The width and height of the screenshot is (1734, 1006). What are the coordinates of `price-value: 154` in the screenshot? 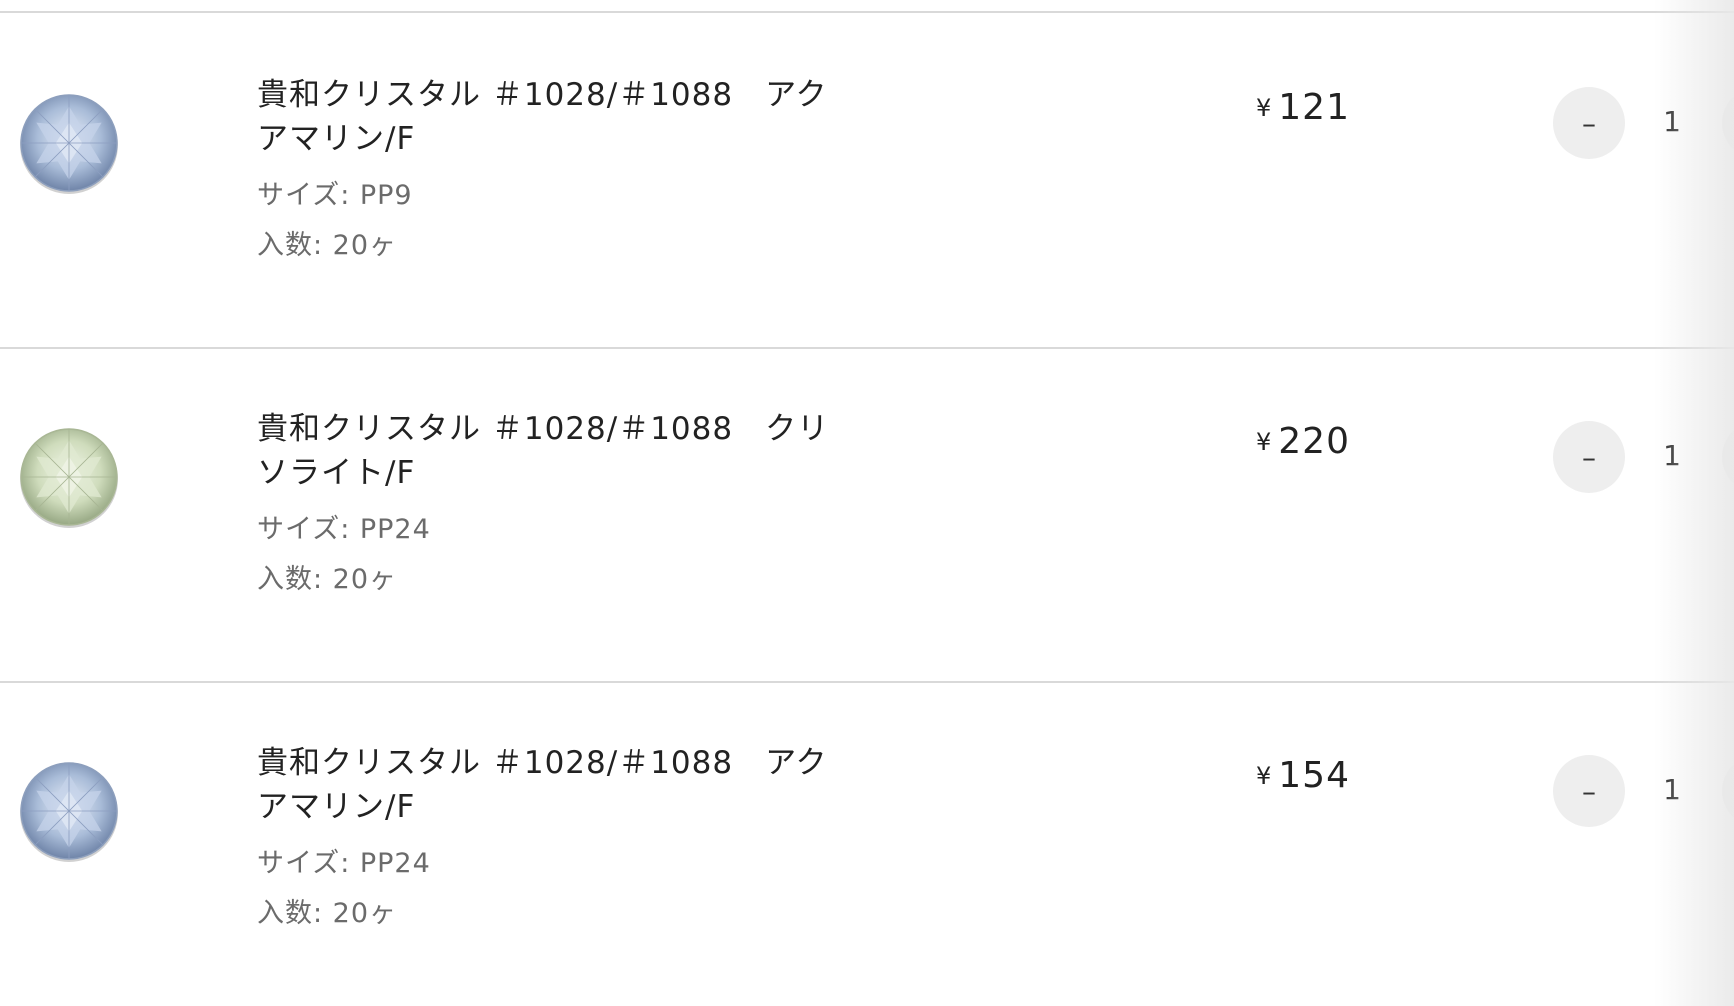 It's located at (1314, 775).